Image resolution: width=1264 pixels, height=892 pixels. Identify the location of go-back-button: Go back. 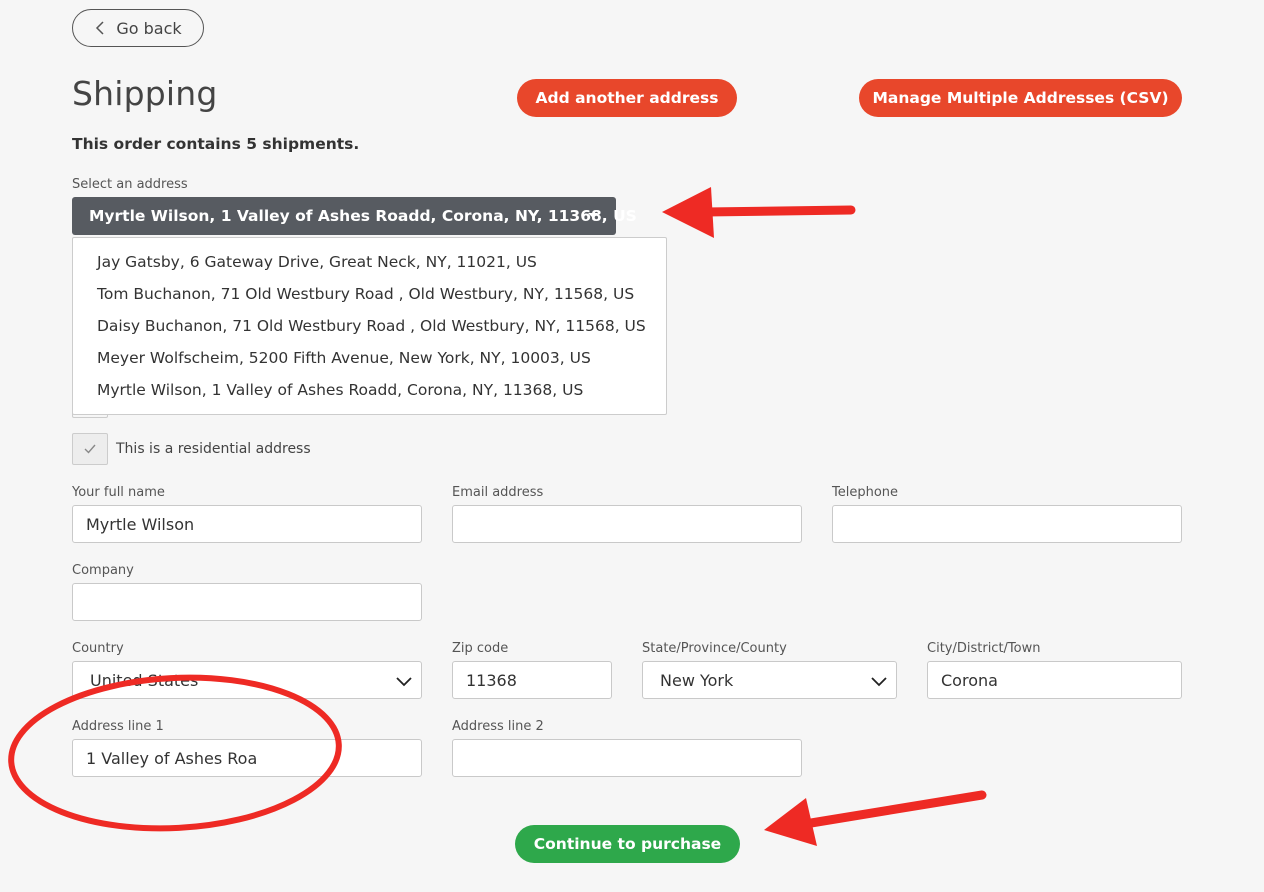
(138, 28).